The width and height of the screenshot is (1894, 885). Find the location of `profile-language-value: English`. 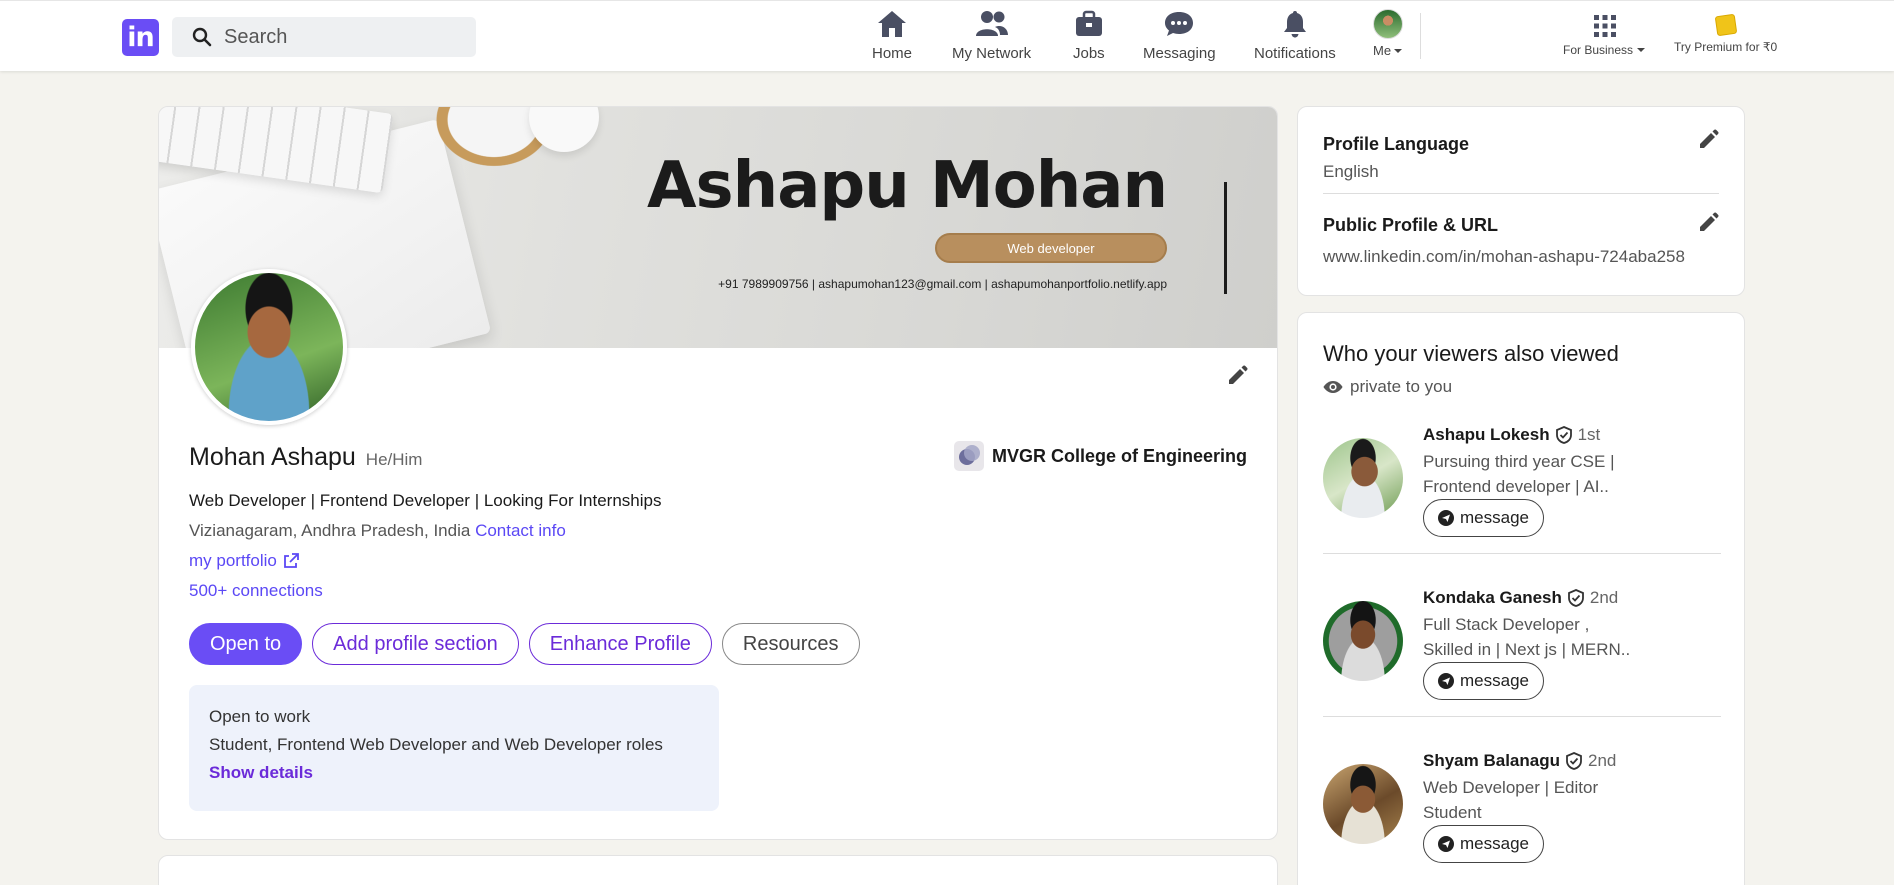

profile-language-value: English is located at coordinates (1351, 171).